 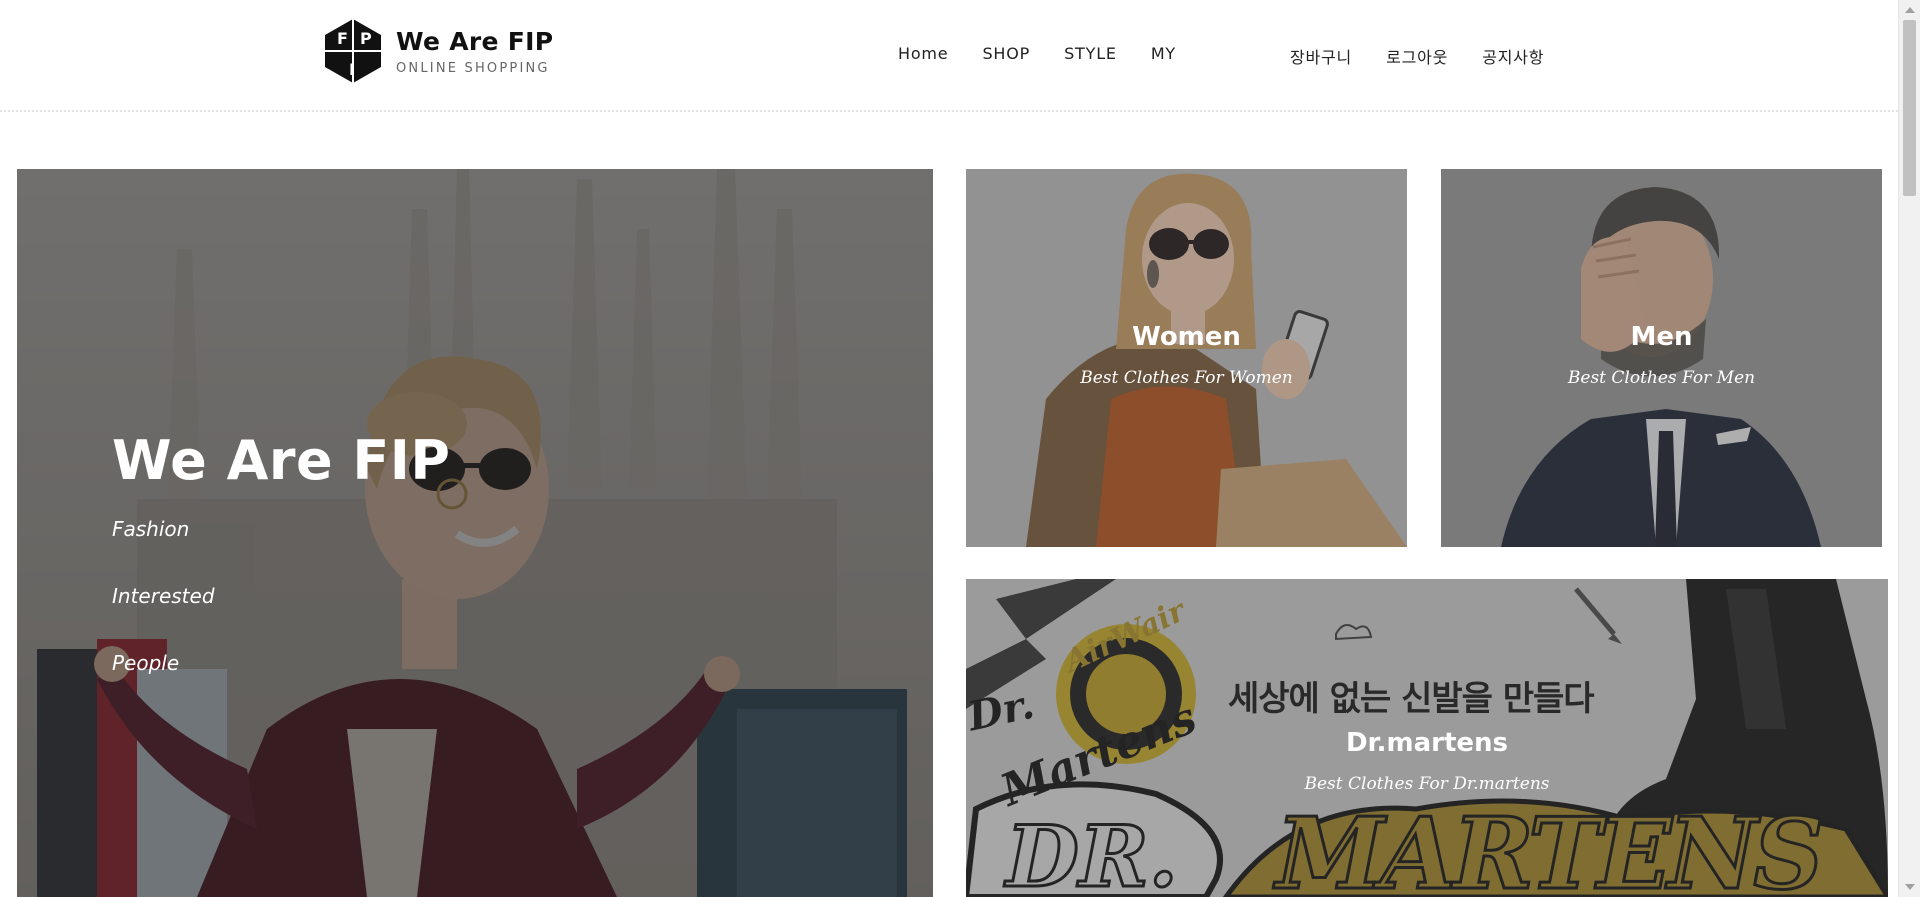 I want to click on nav-style-link: STYLE, so click(x=1090, y=53).